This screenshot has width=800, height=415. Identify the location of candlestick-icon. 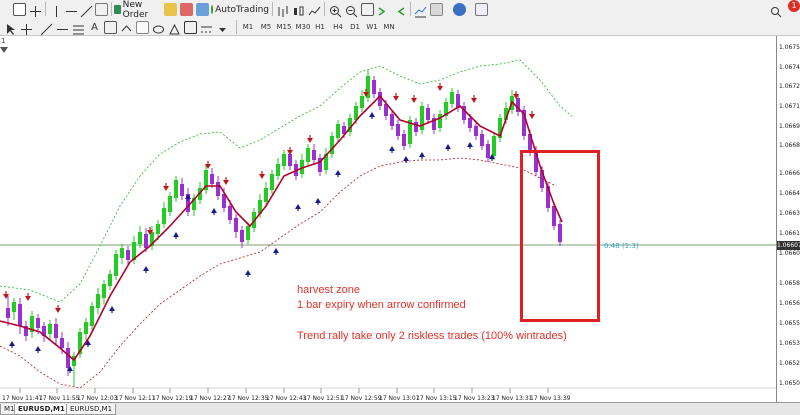
(298, 9).